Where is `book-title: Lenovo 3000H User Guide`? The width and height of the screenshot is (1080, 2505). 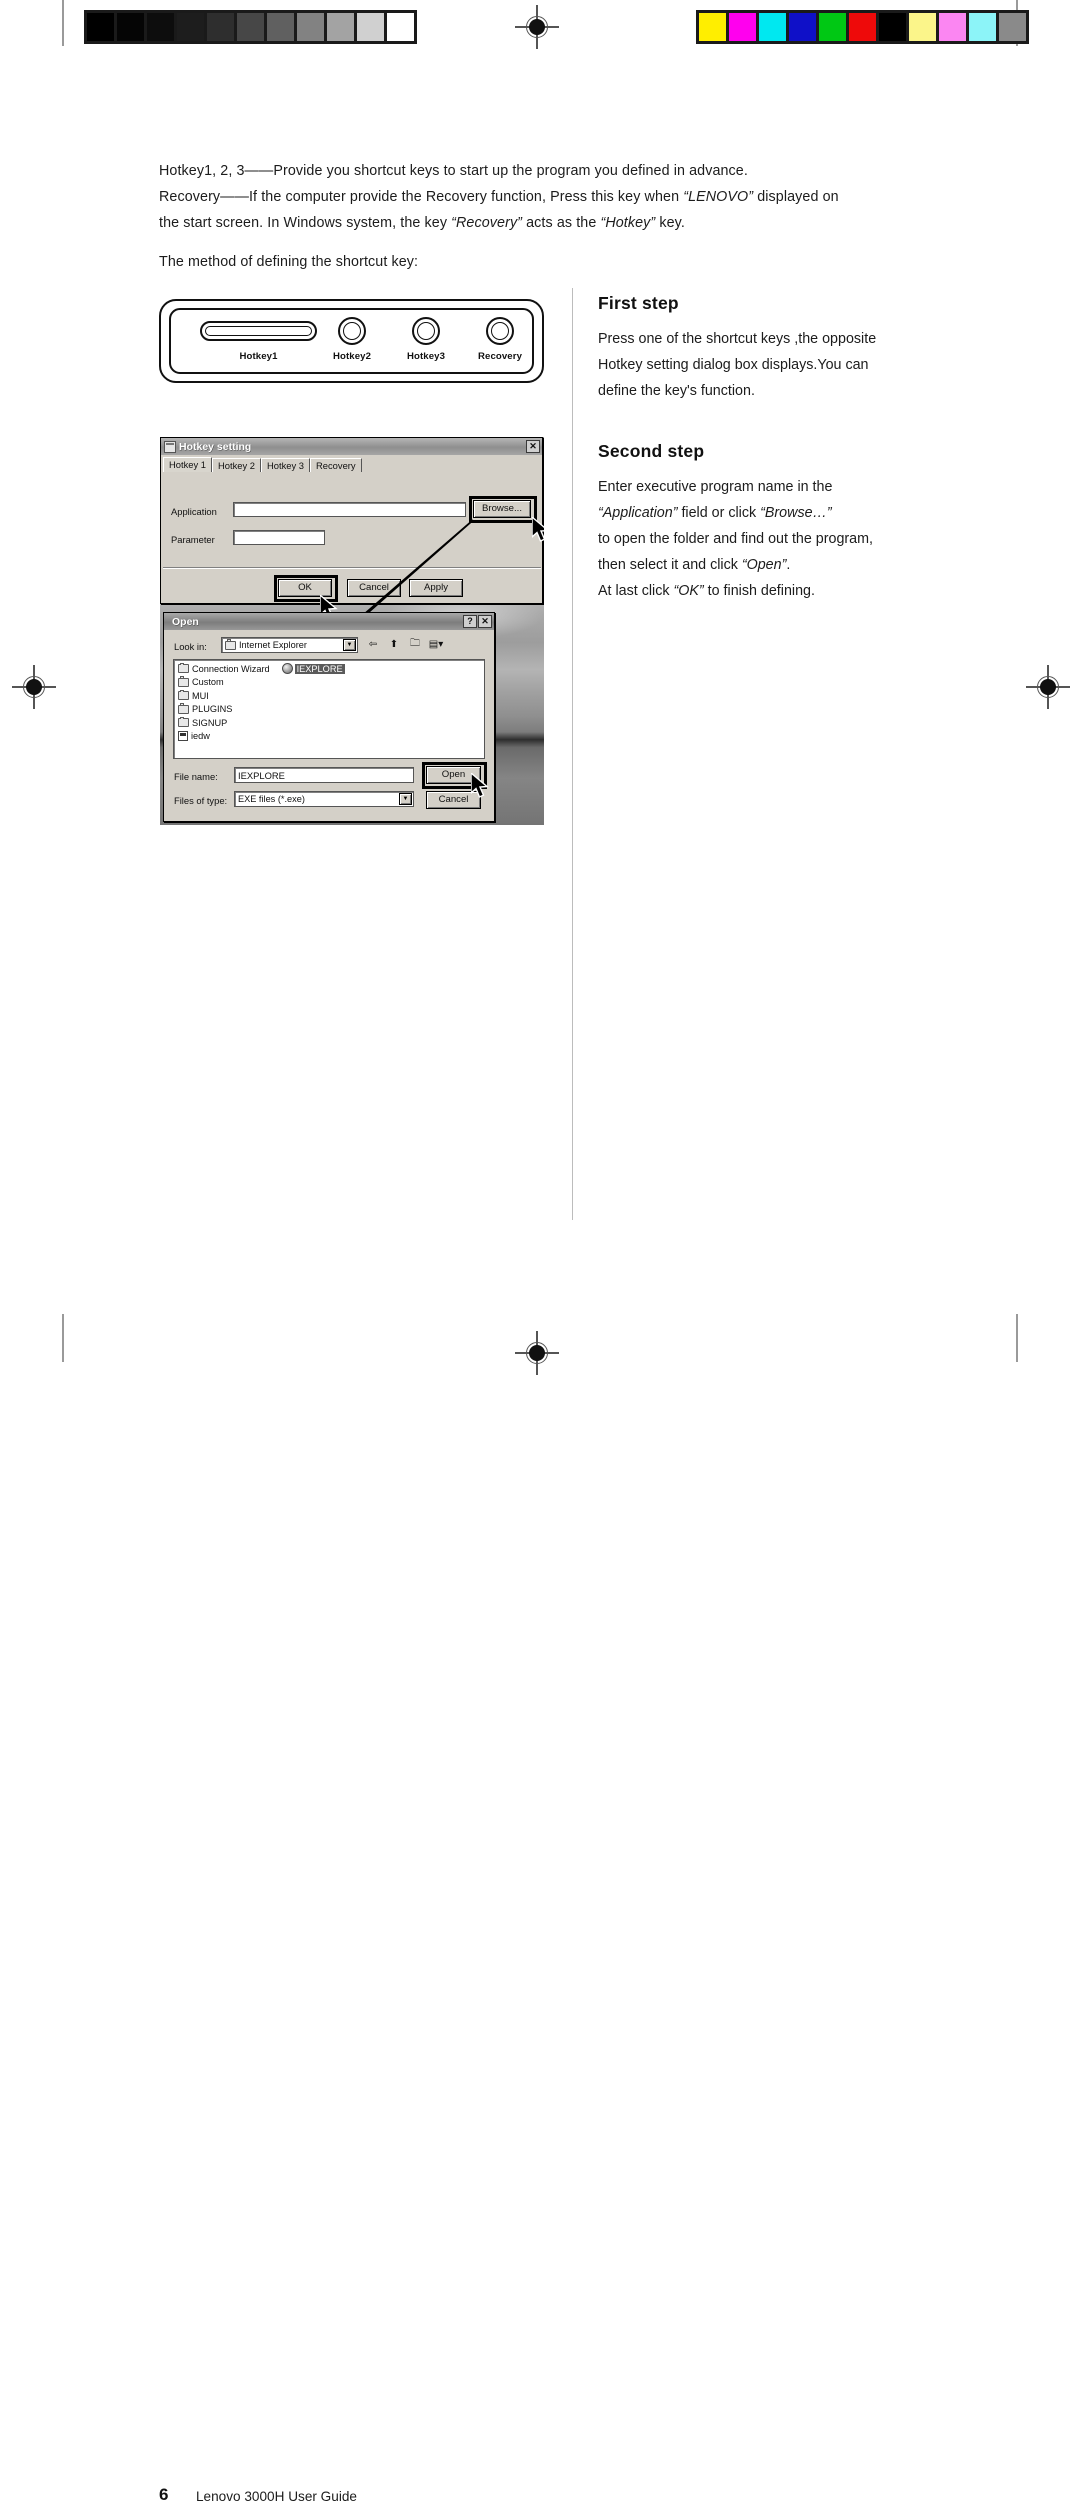
book-title: Lenovo 3000H User Guide is located at coordinates (276, 2496).